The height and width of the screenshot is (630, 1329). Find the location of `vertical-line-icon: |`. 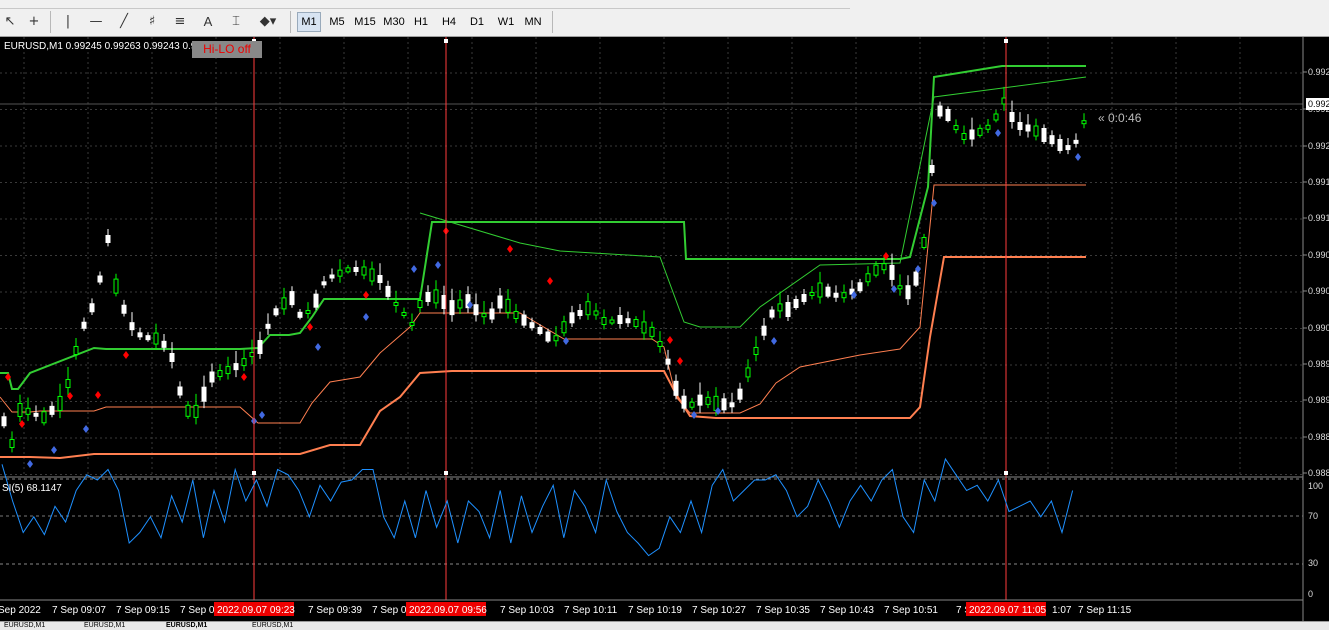

vertical-line-icon: | is located at coordinates (68, 22).